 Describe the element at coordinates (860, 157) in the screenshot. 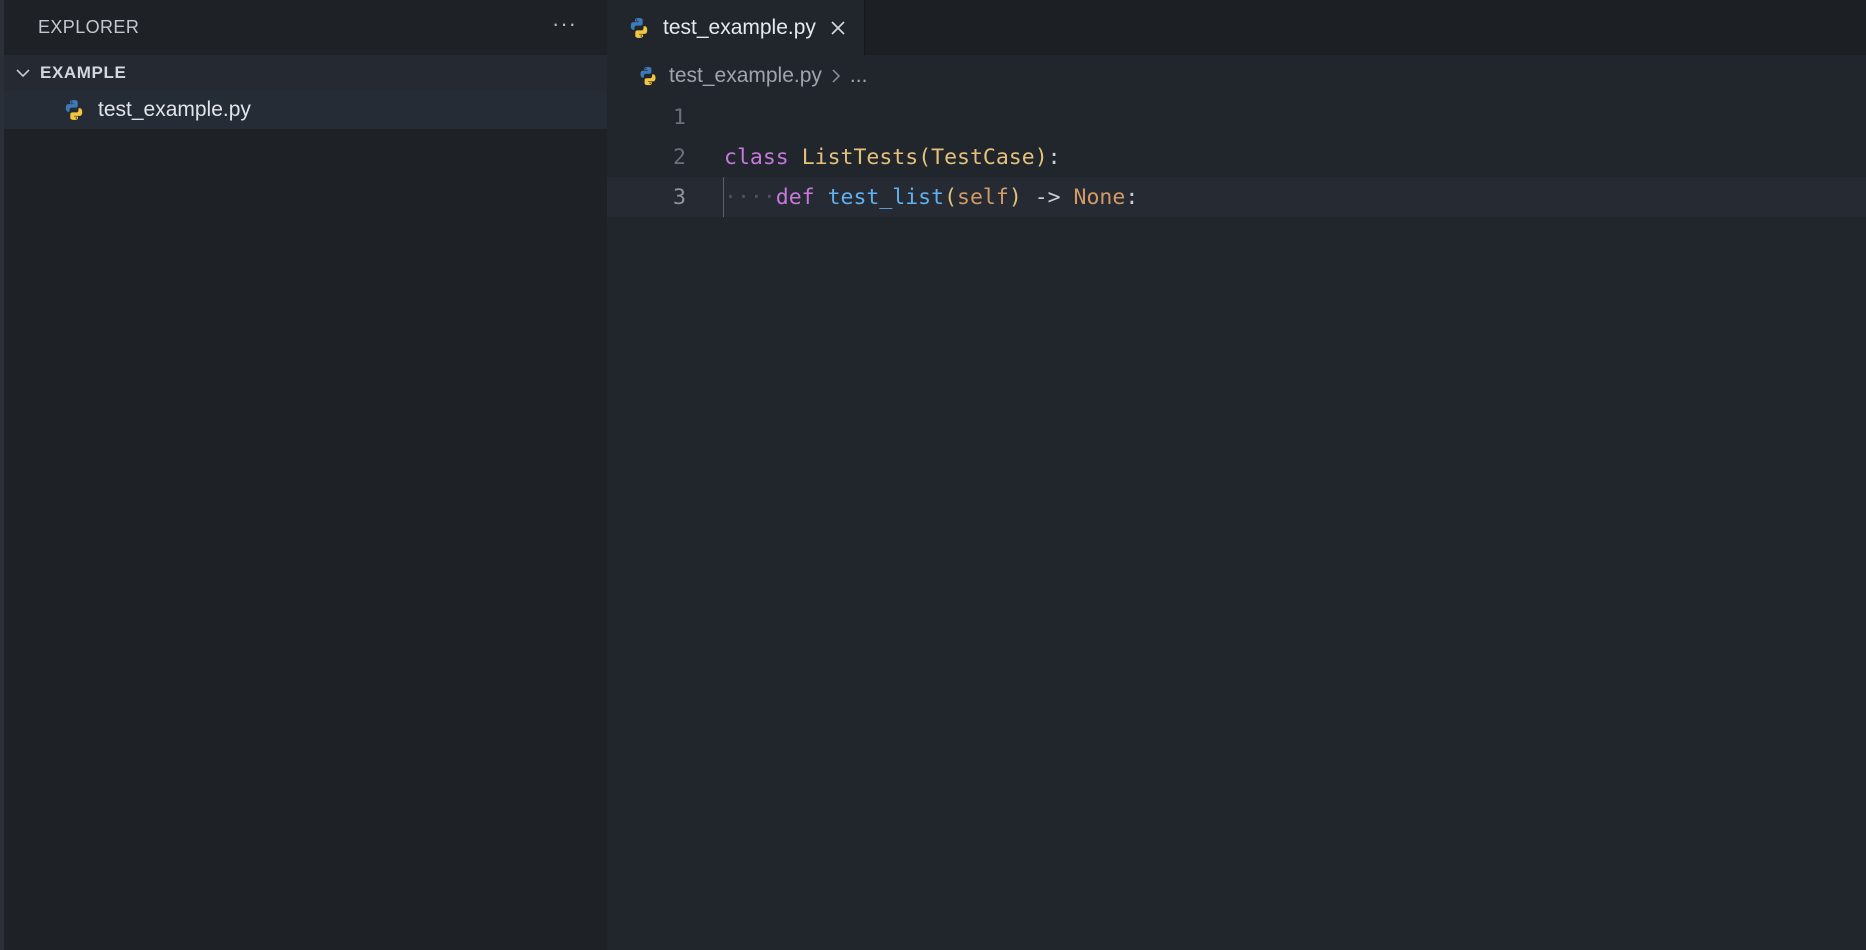

I see `code-token: ListTests` at that location.